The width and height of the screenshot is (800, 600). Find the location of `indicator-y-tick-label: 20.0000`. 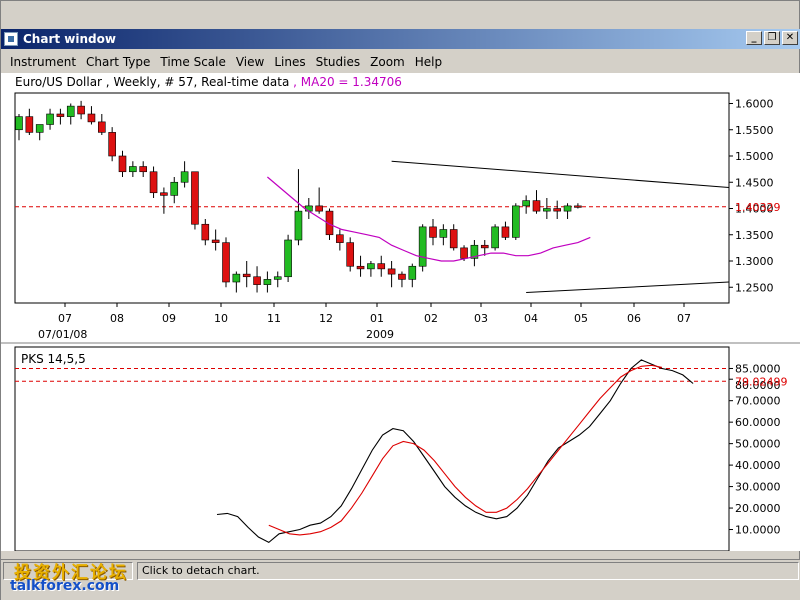

indicator-y-tick-label: 20.0000 is located at coordinates (758, 508).